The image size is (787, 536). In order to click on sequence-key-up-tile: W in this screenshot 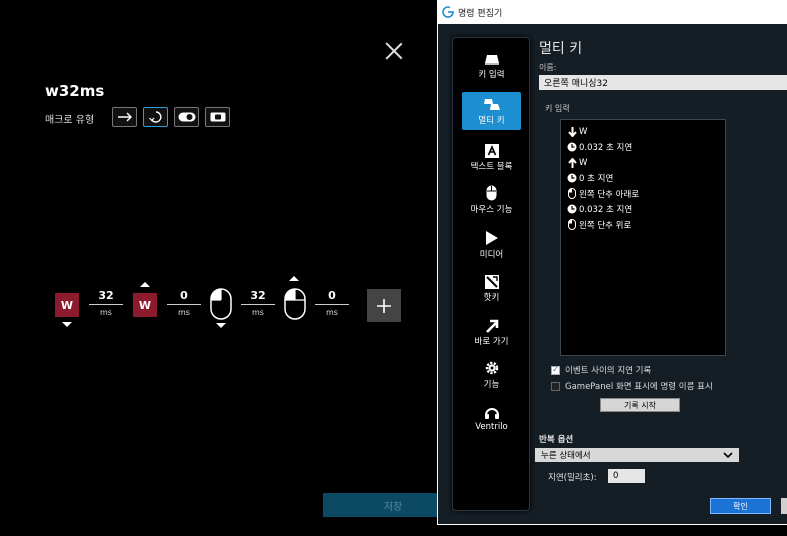, I will do `click(145, 305)`.